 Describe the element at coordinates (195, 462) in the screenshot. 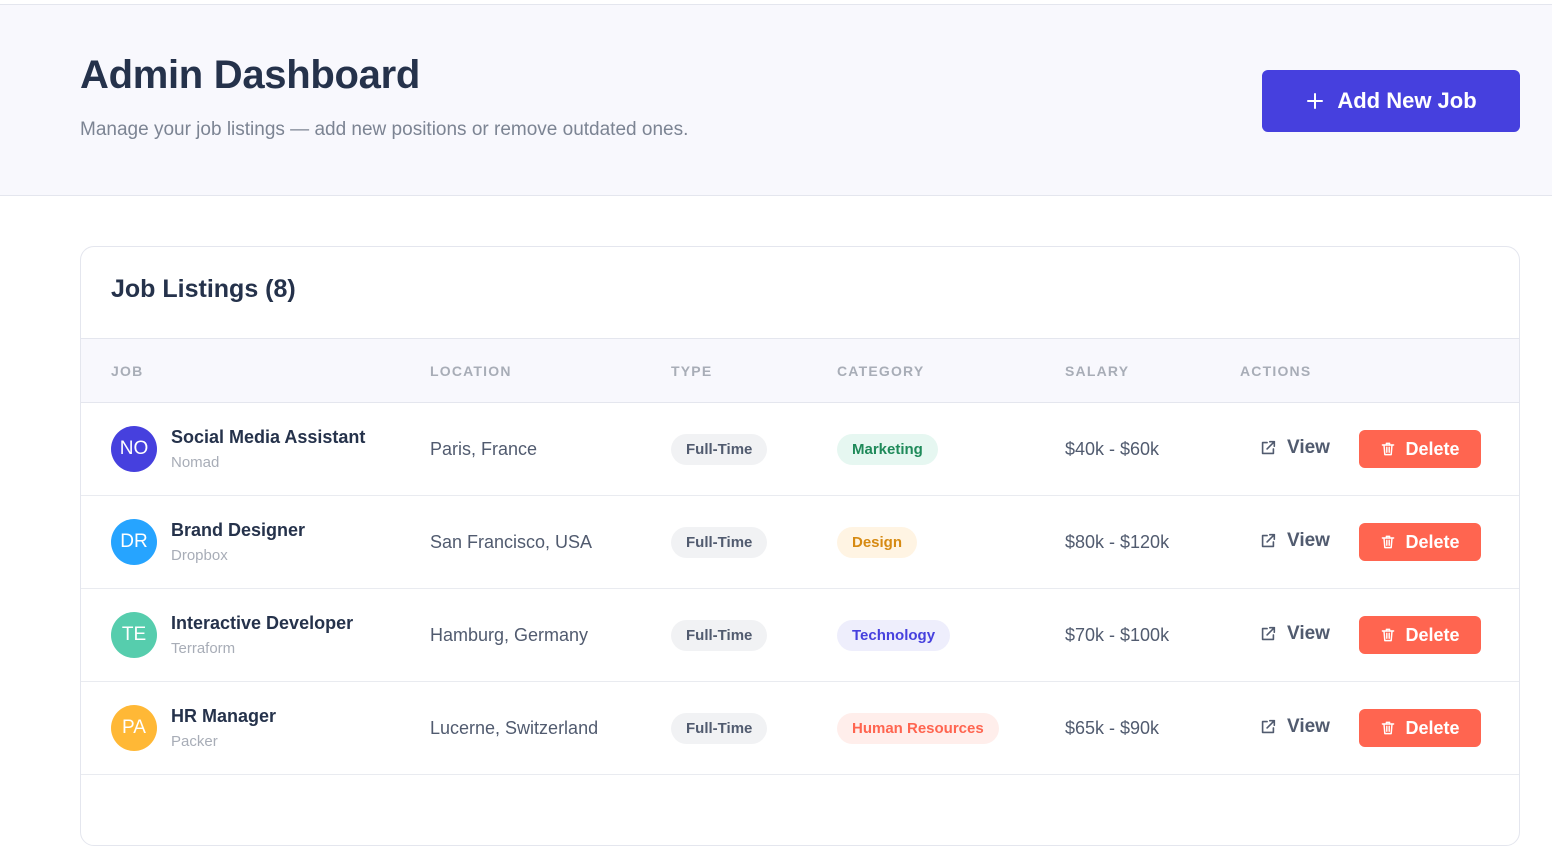

I see `company-name: Nomad` at that location.